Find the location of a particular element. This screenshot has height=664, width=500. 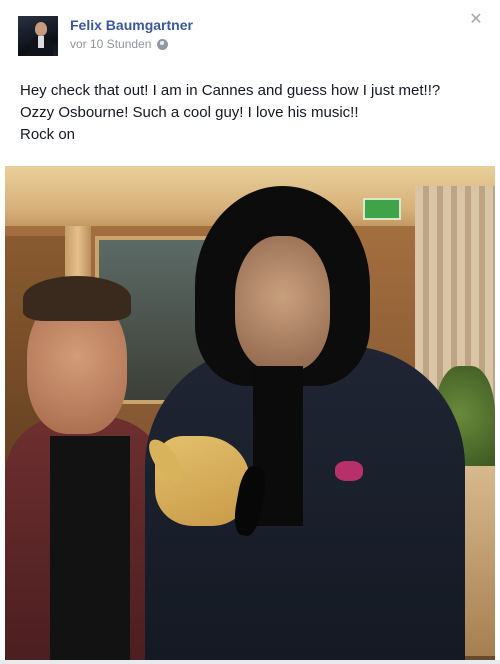

avatar-shirt is located at coordinates (41, 42).